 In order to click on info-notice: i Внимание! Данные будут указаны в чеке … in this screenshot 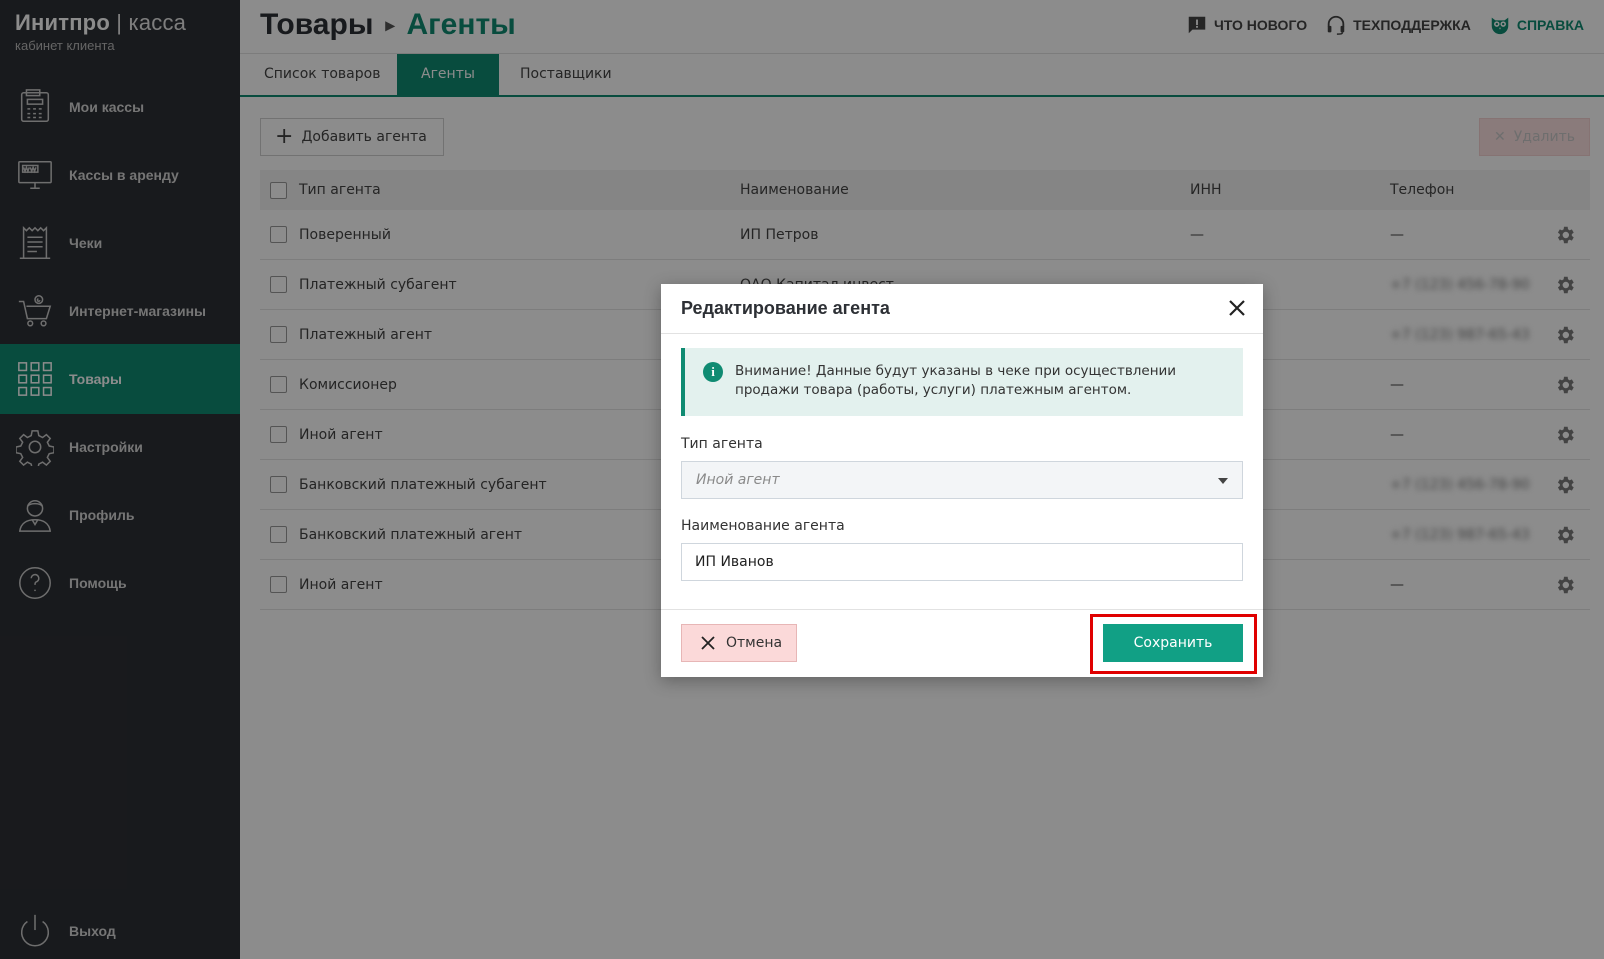, I will do `click(962, 382)`.